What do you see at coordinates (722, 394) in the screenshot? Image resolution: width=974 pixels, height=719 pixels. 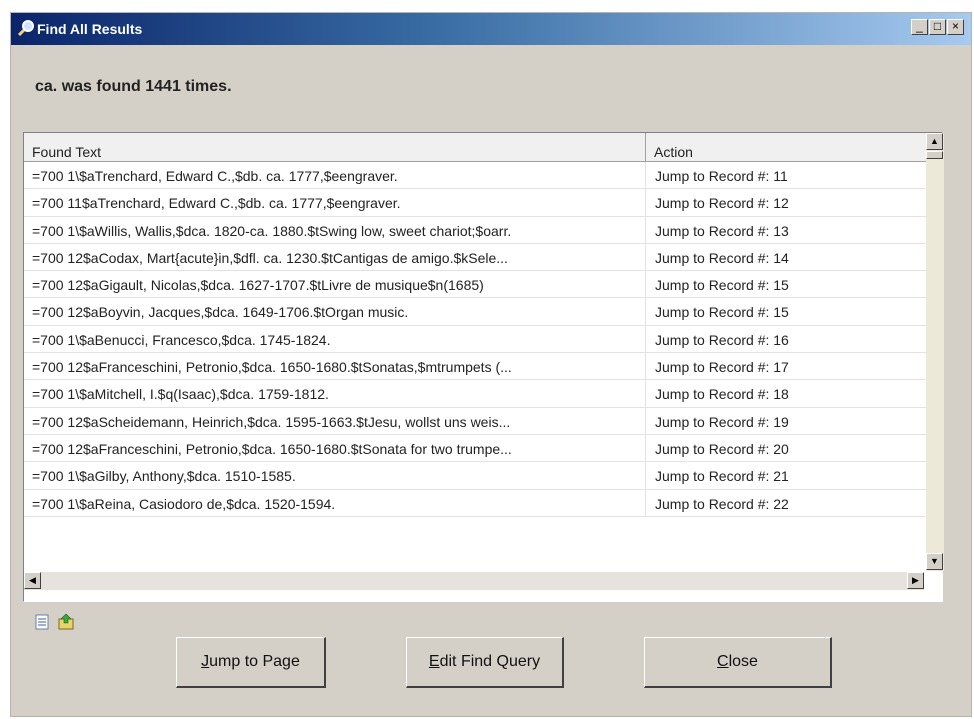 I see `jump-to-record-link: Jump to Record #: 18` at bounding box center [722, 394].